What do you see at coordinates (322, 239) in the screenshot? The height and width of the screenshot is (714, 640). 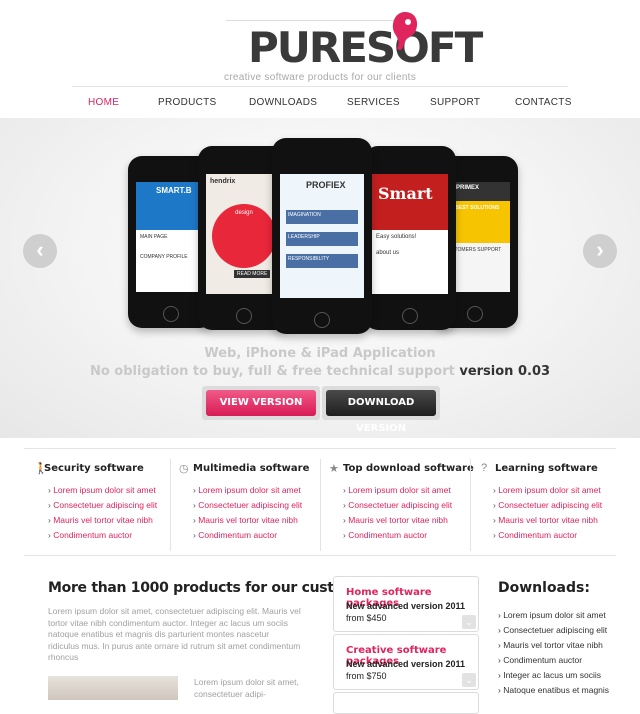 I see `phone3-line2: LEADERSHIP` at bounding box center [322, 239].